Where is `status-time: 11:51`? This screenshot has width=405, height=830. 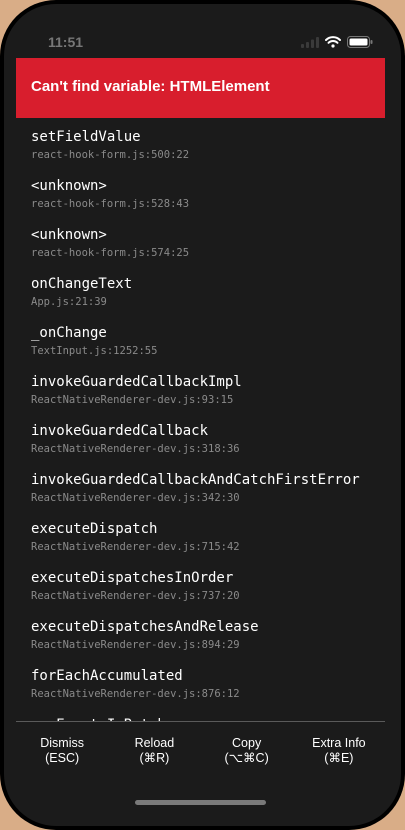 status-time: 11:51 is located at coordinates (66, 42).